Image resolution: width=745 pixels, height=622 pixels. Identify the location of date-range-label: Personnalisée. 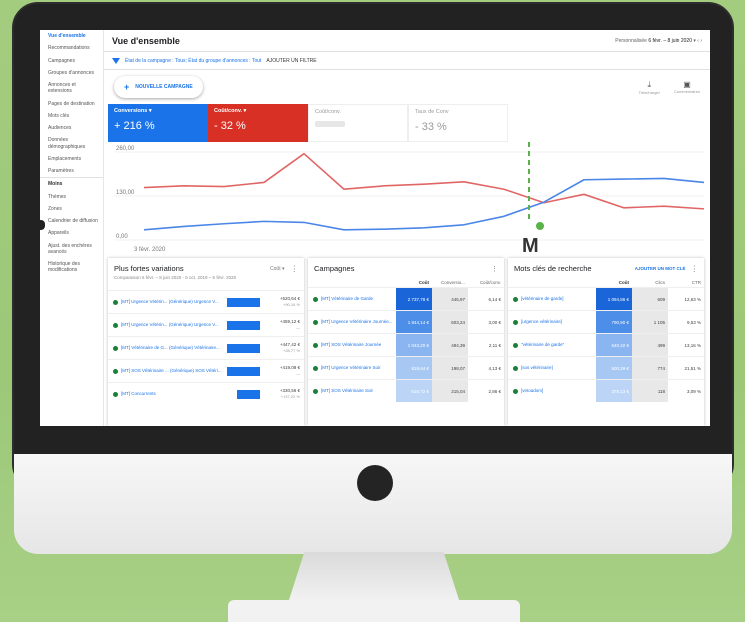
(631, 40).